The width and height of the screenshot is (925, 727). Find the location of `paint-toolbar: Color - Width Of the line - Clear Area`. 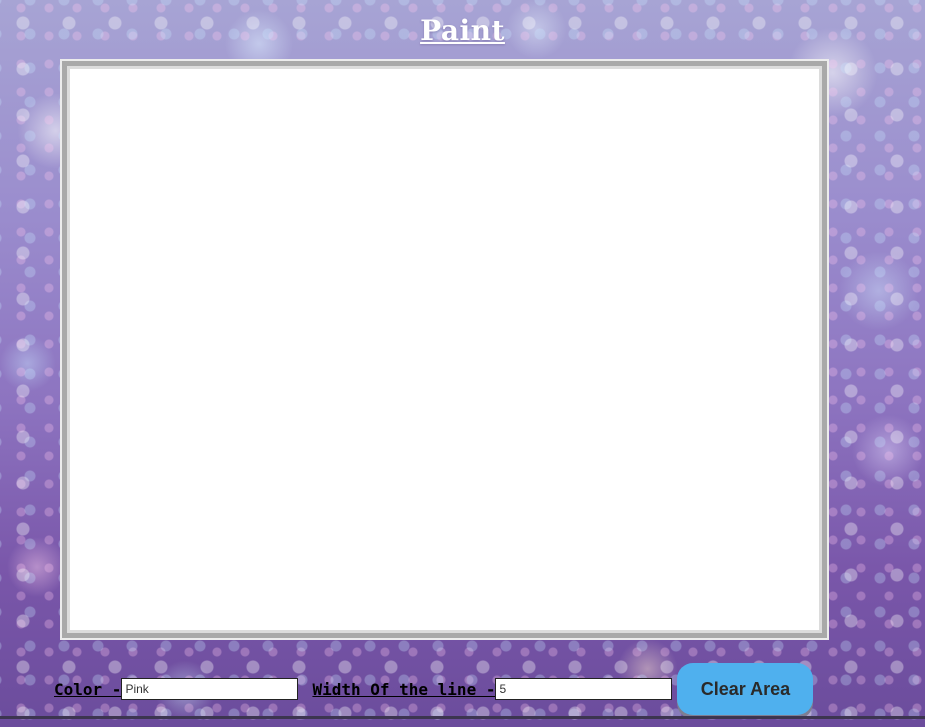

paint-toolbar: Color - Width Of the line - Clear Area is located at coordinates (434, 689).